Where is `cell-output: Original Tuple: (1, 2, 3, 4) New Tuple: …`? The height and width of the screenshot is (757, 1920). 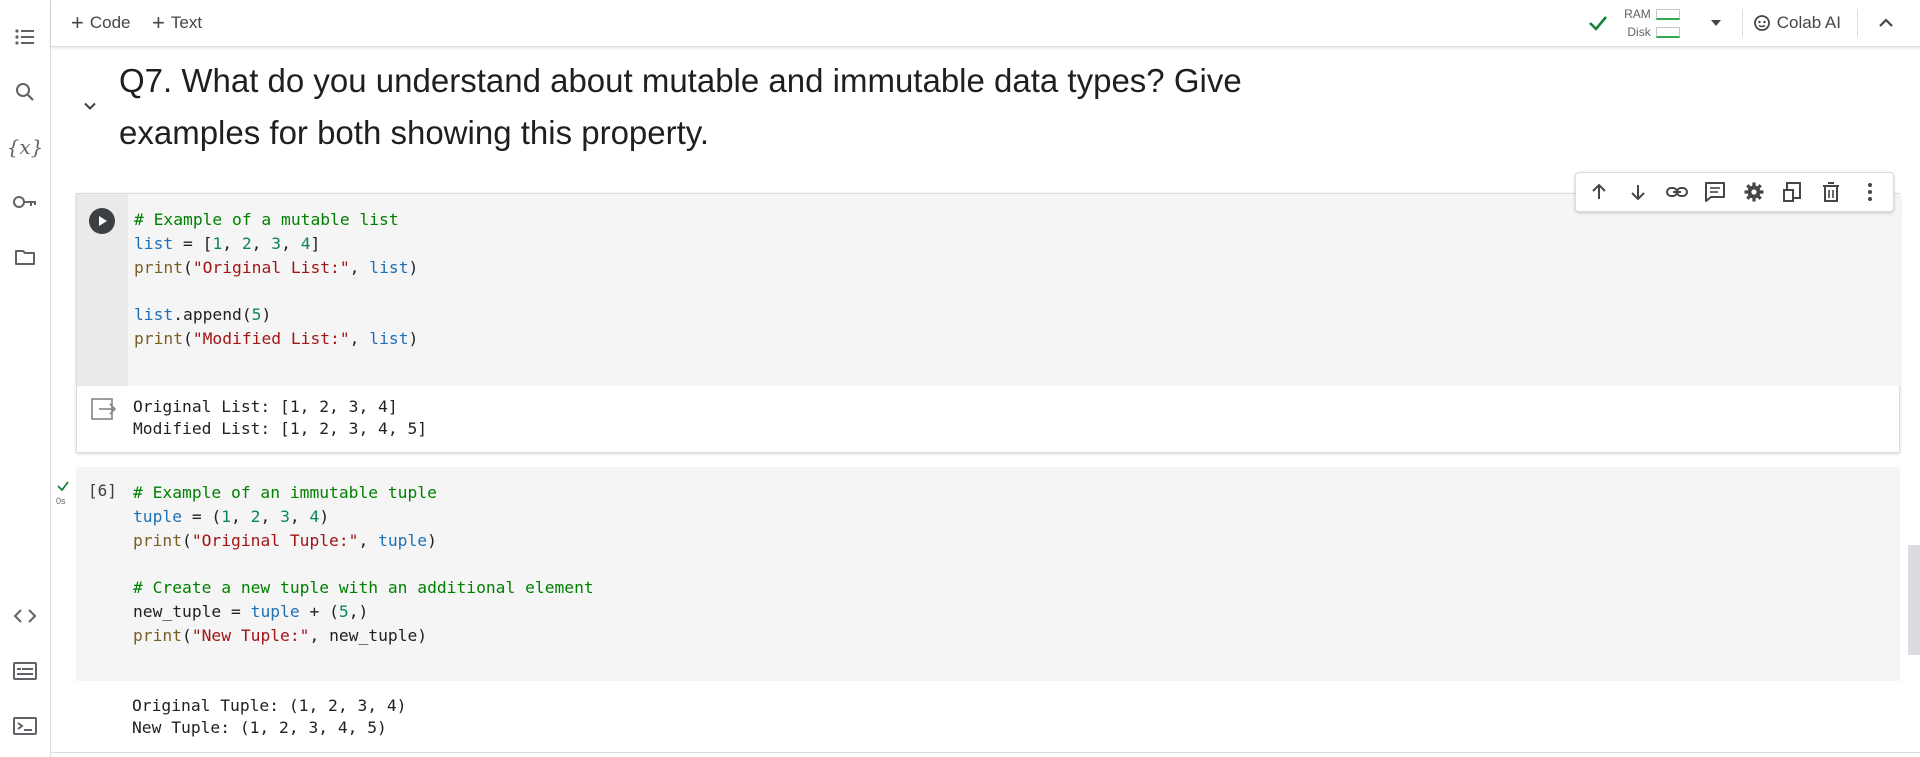 cell-output: Original Tuple: (1, 2, 3, 4) New Tuple: … is located at coordinates (987, 716).